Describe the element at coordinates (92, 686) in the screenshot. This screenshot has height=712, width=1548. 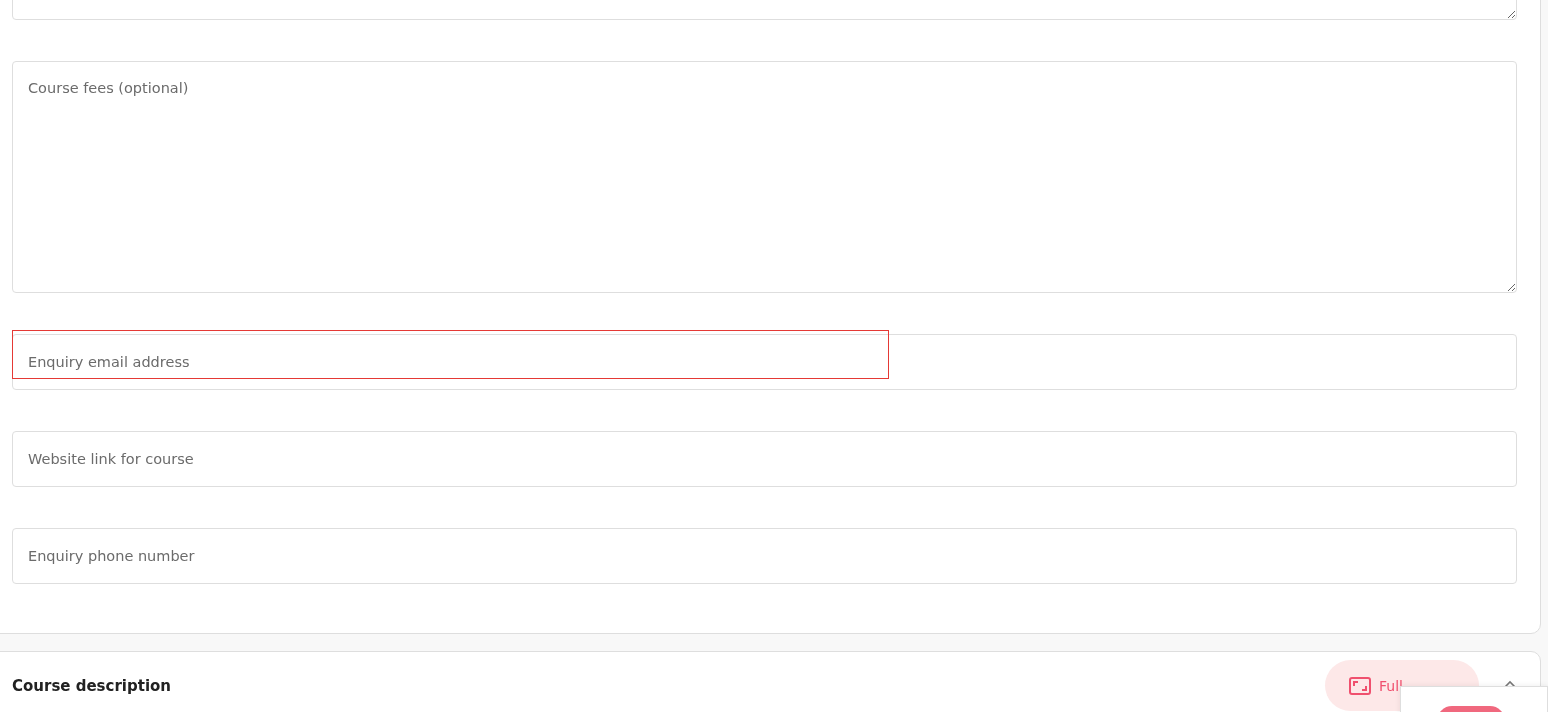
I see `section-title: Course description` at that location.